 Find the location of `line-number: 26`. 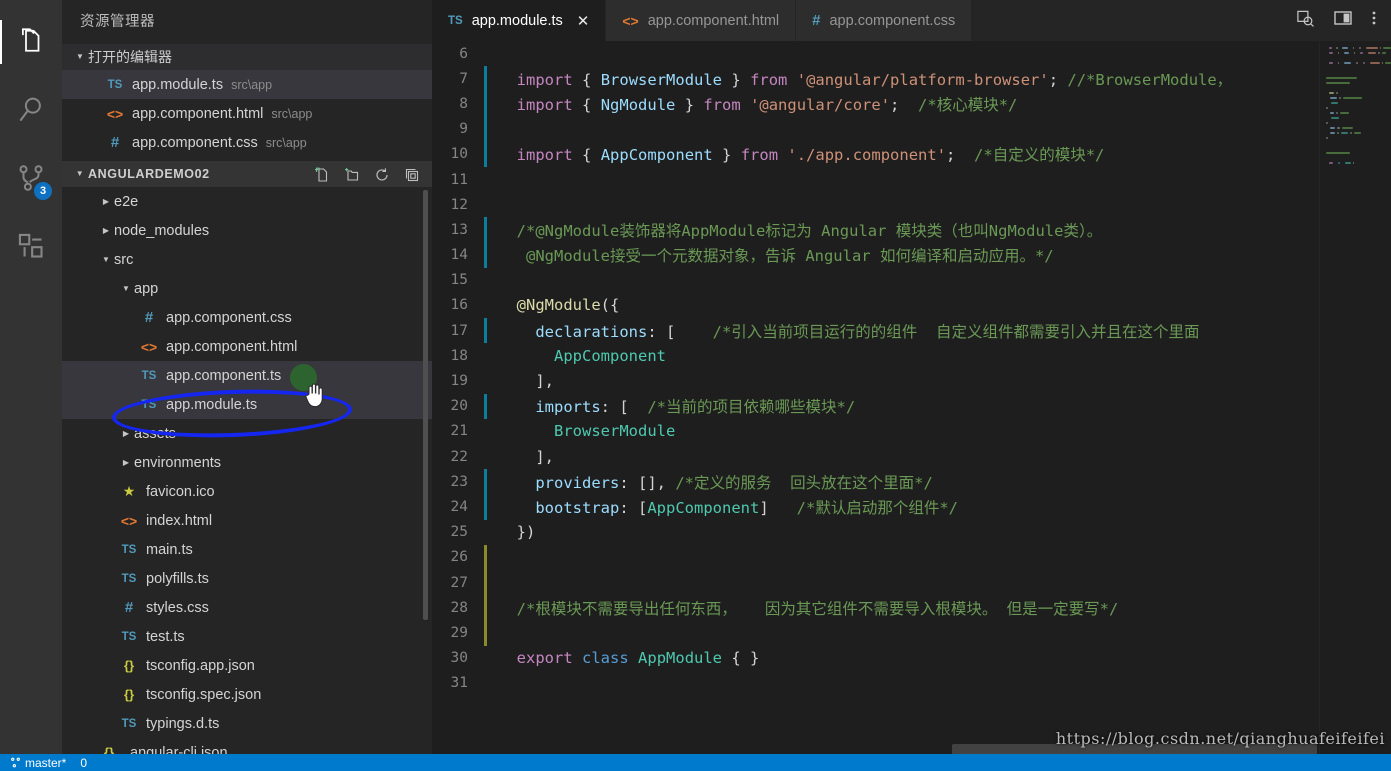

line-number: 26 is located at coordinates (459, 557).